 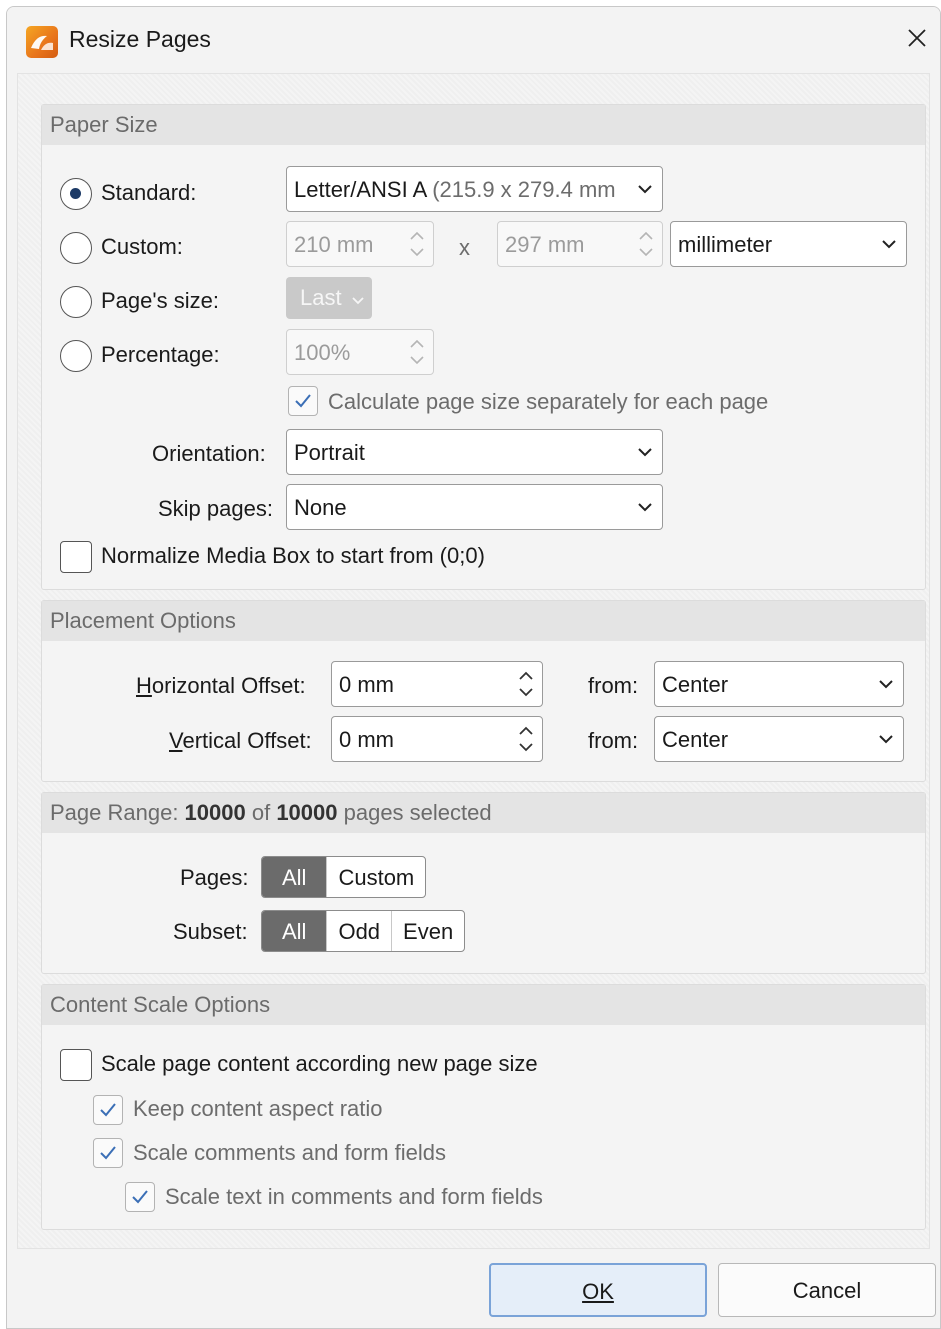 I want to click on horizontal-offset-mnemonic: H, so click(x=144, y=685).